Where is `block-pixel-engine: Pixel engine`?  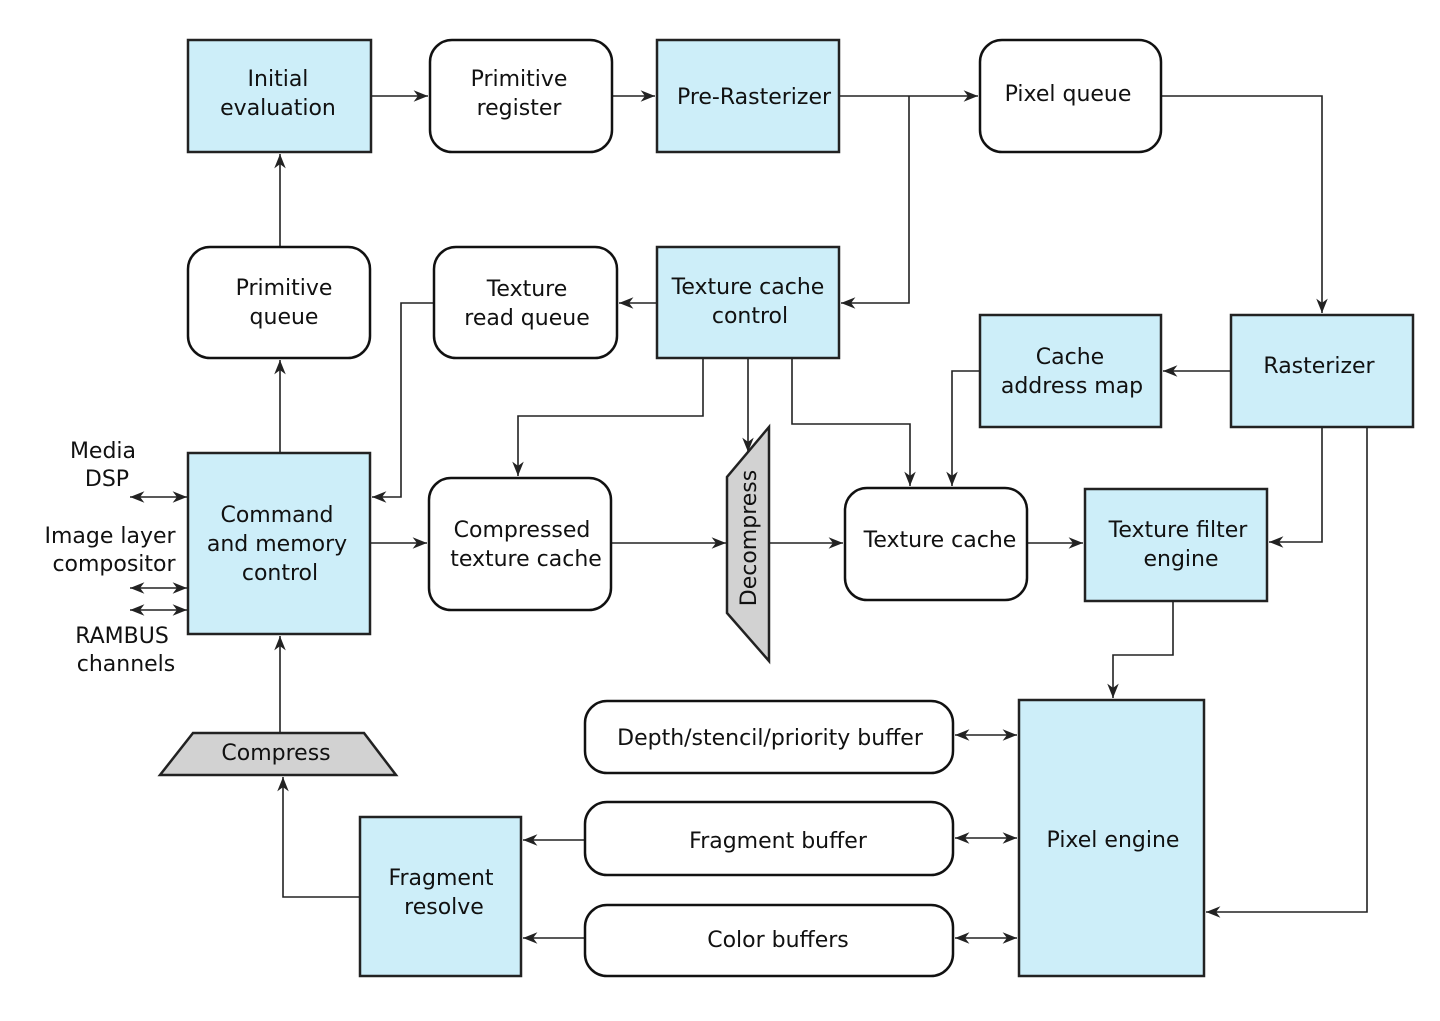
block-pixel-engine: Pixel engine is located at coordinates (1111, 838).